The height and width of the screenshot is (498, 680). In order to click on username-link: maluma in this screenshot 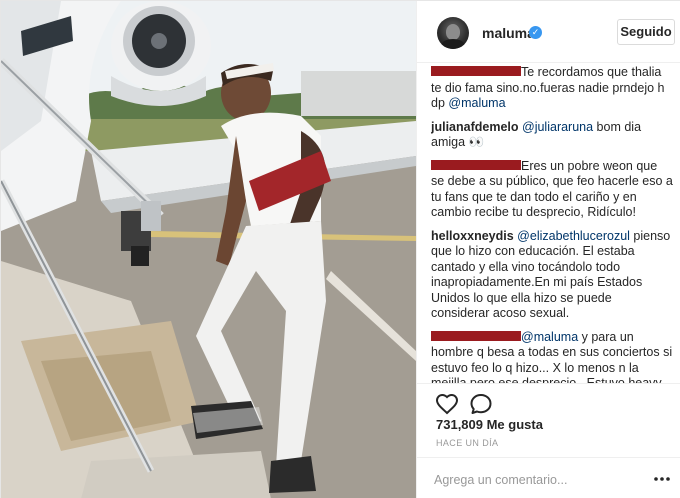, I will do `click(508, 33)`.